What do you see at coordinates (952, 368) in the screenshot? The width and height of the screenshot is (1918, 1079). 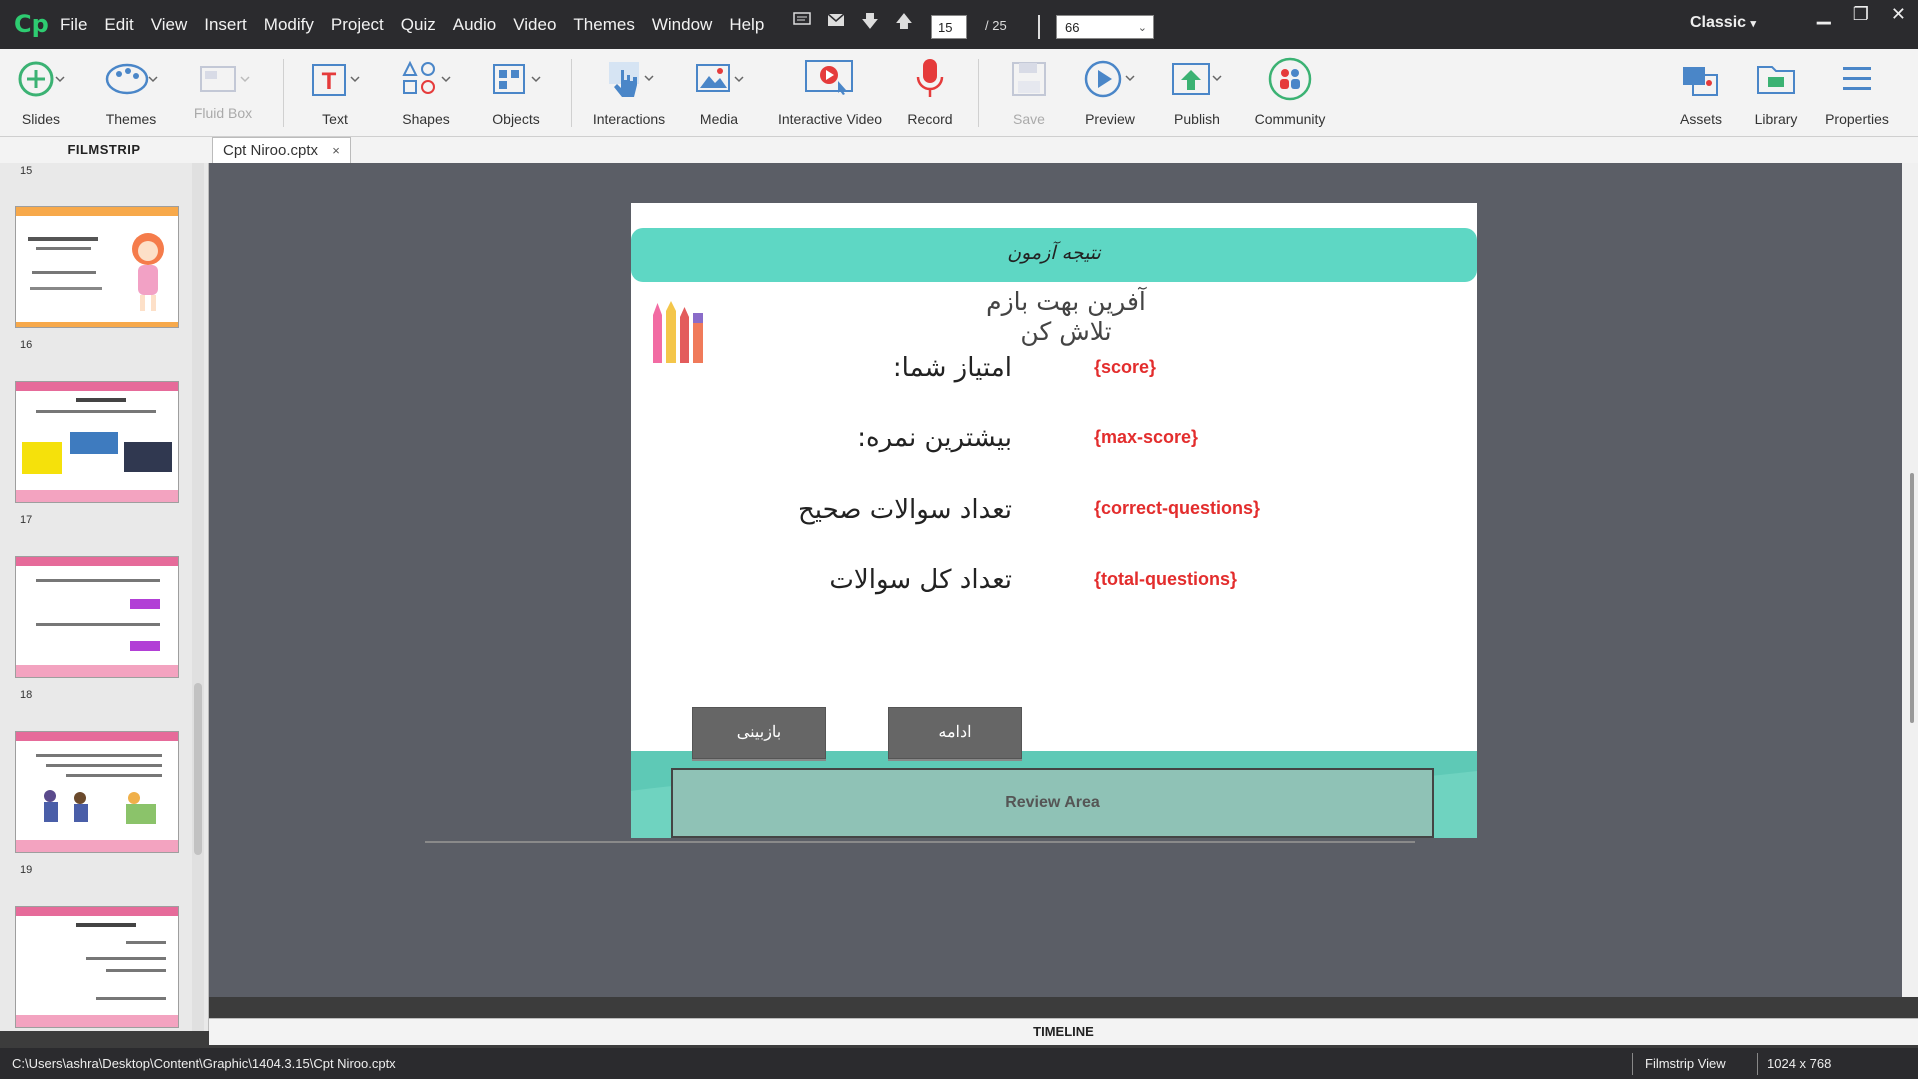 I see `score-label: :امتیاز شما` at bounding box center [952, 368].